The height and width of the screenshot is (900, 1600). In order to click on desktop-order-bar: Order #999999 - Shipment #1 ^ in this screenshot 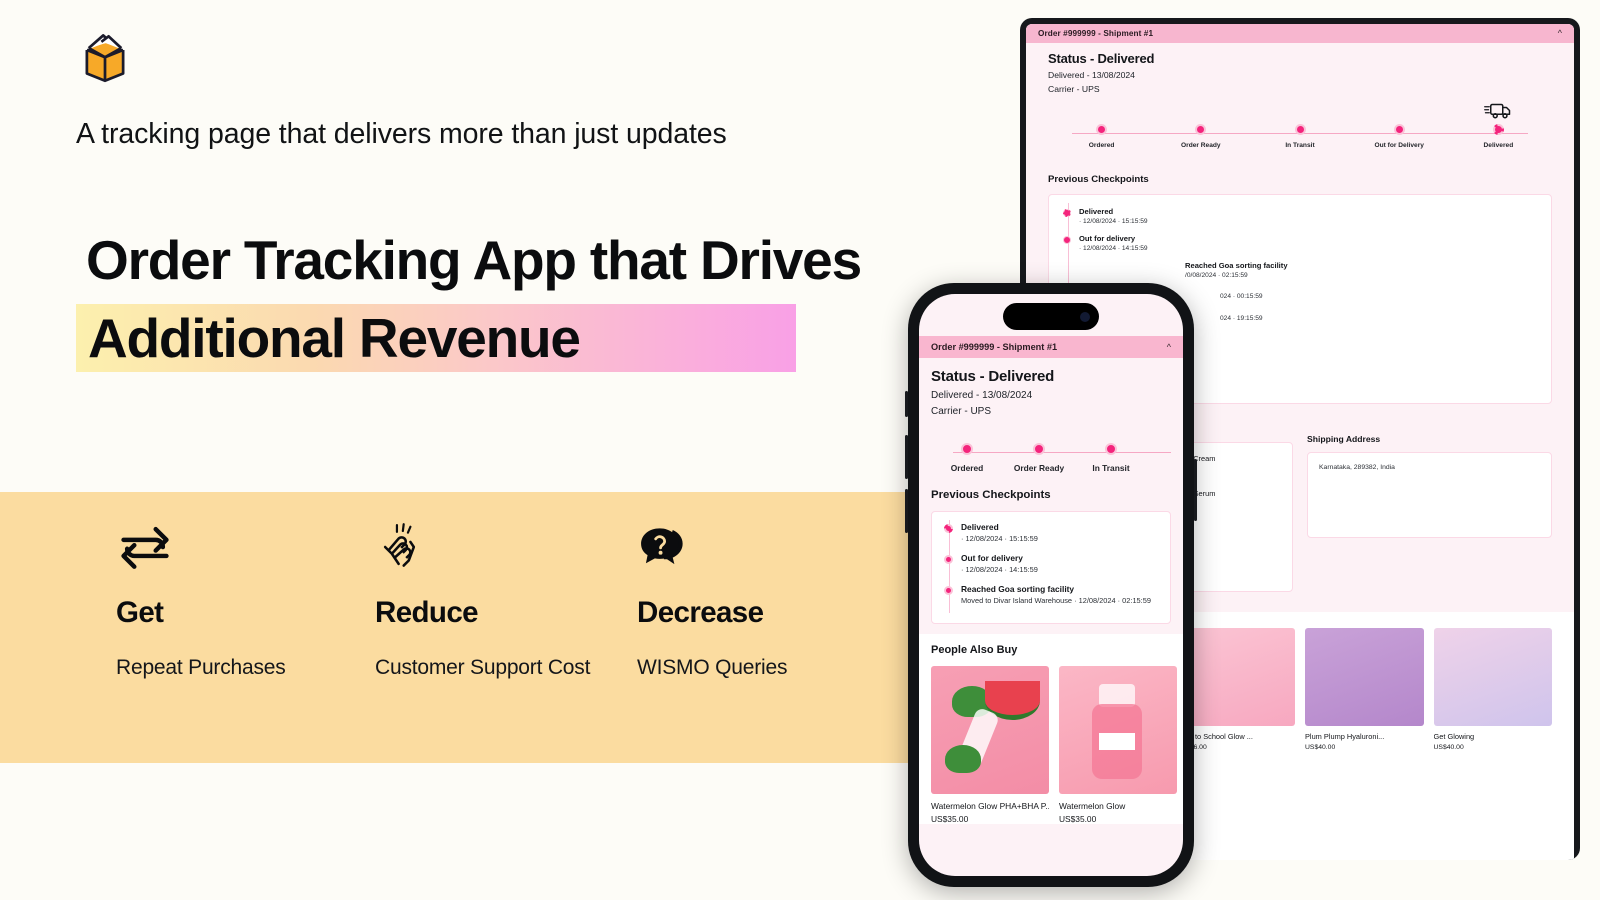, I will do `click(1300, 33)`.